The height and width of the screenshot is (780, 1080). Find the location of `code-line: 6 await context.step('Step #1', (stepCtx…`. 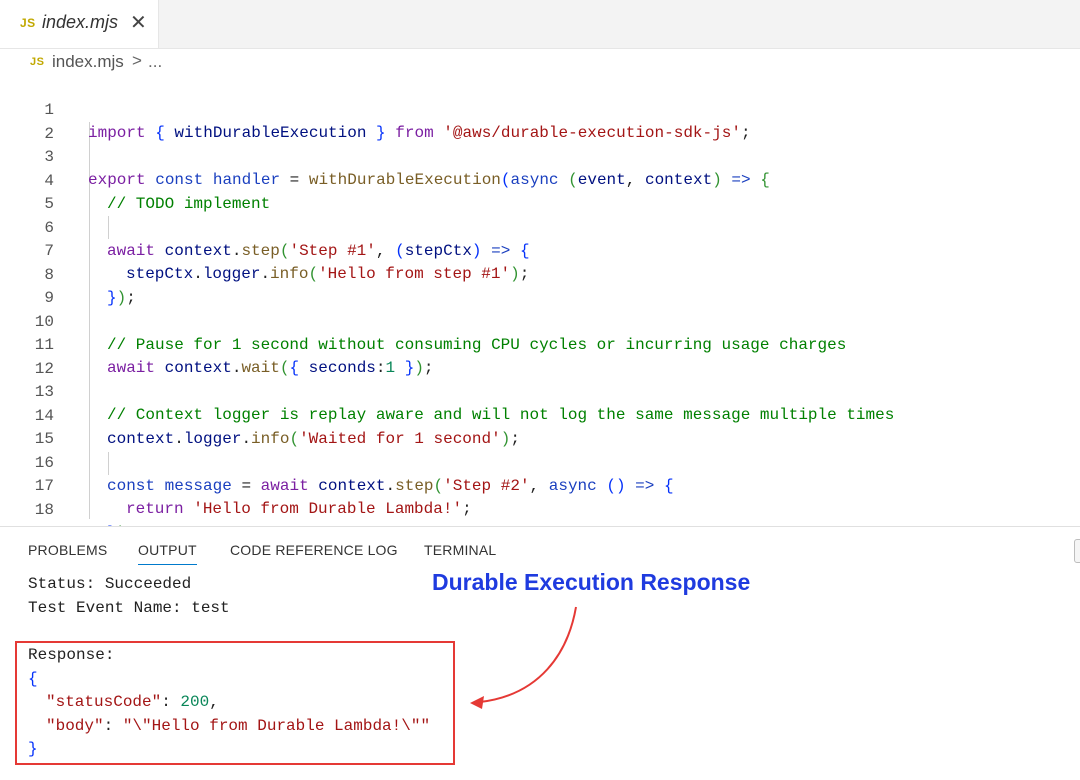

code-line: 6 await context.step('Step #1', (stepCtx… is located at coordinates (540, 227).